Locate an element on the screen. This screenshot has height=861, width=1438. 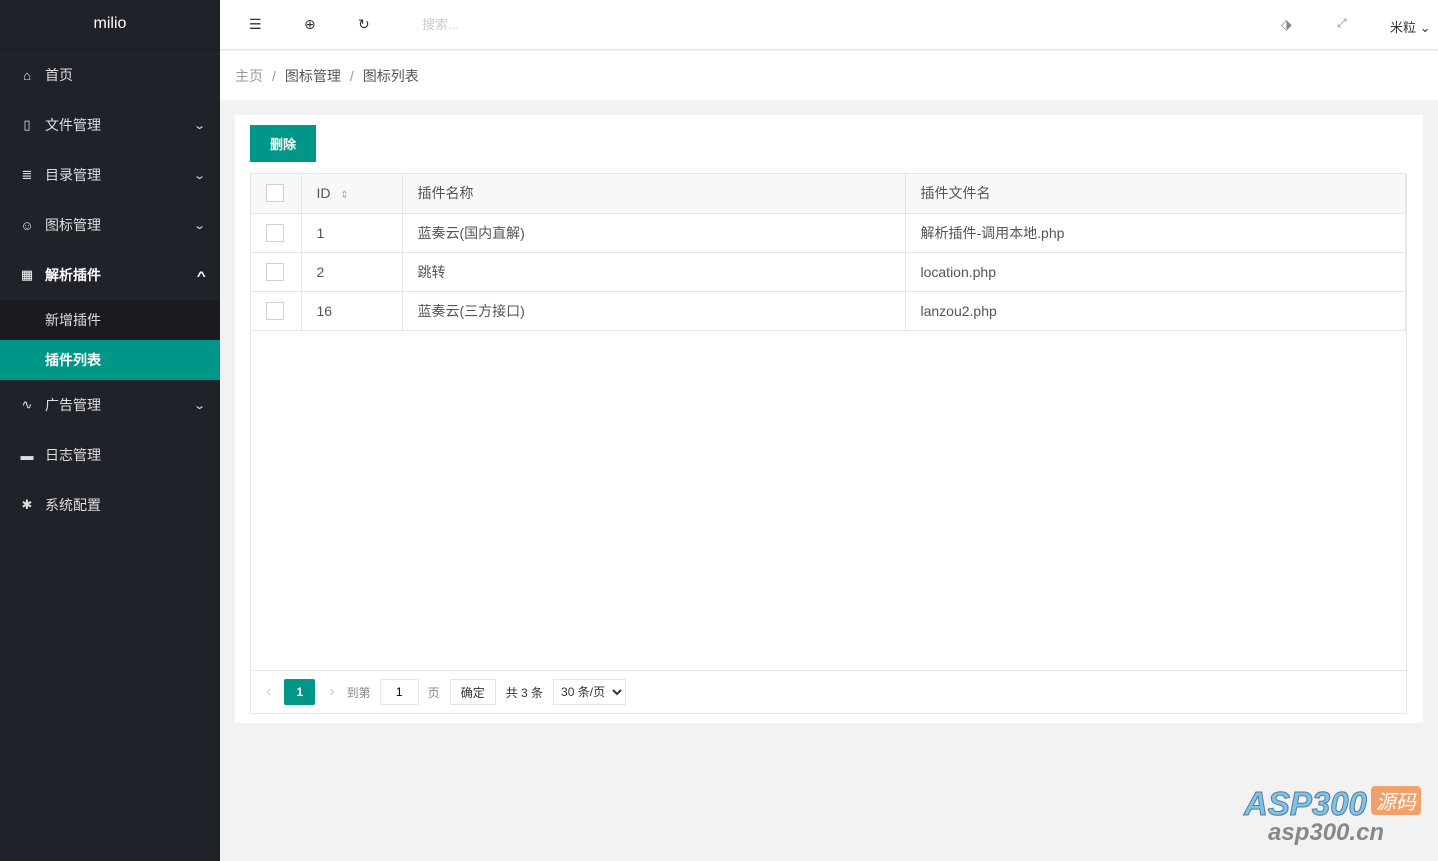
column-name: 插件名称 is located at coordinates (654, 194).